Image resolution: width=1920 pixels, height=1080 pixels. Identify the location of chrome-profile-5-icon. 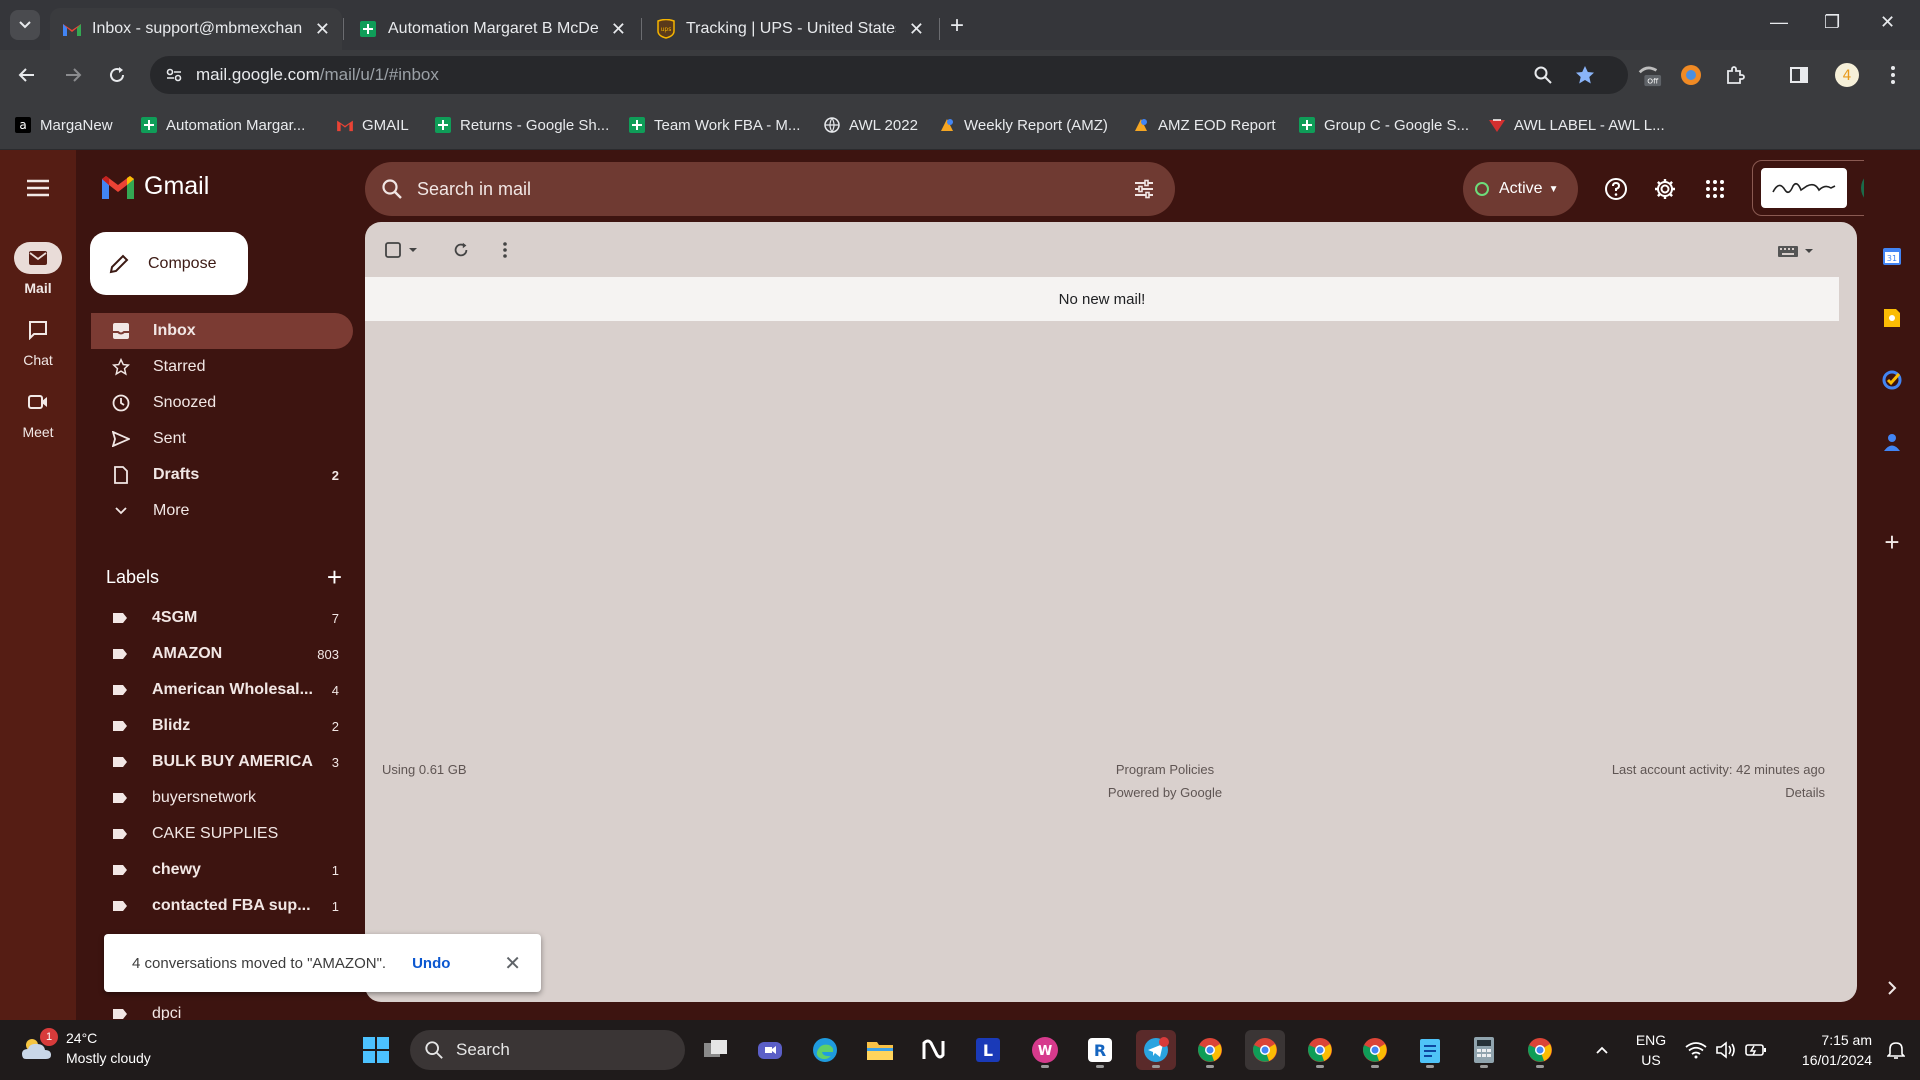
(1540, 1050).